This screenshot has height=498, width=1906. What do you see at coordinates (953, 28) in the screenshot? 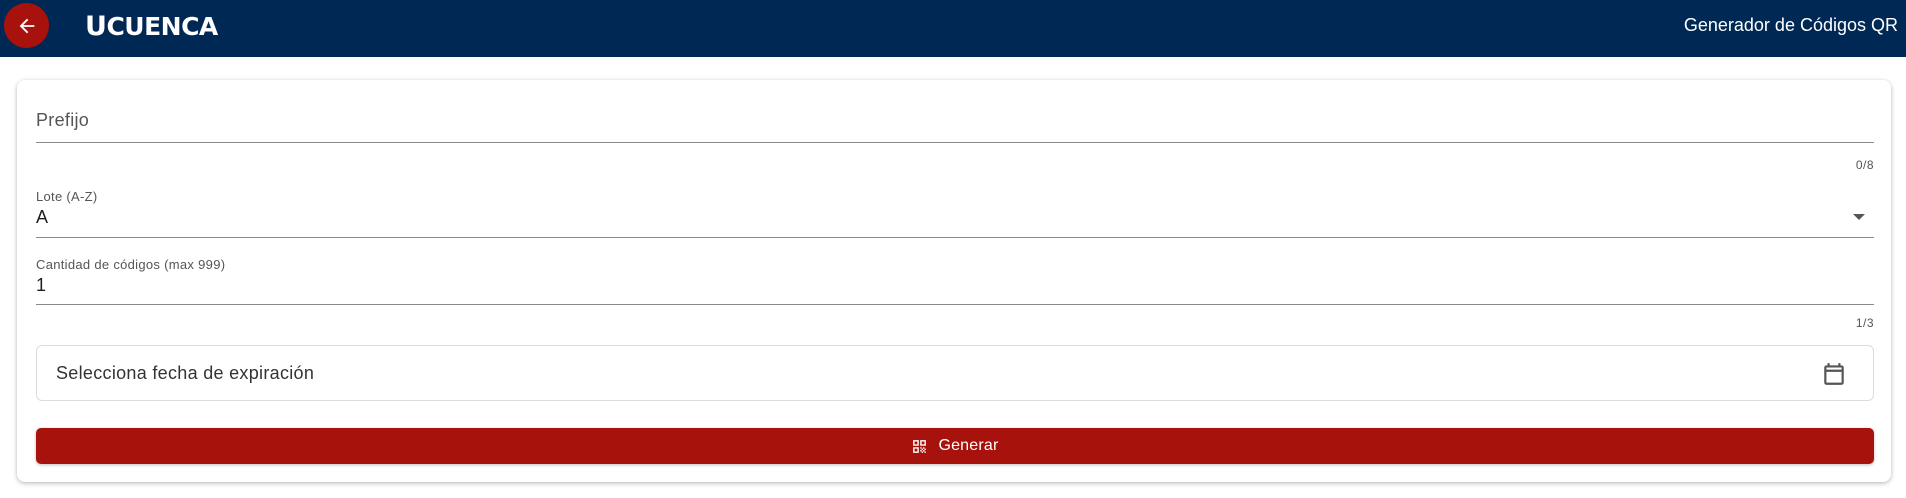
I see `top-app-bar: UCUENCA Generador de Códigos QR` at bounding box center [953, 28].